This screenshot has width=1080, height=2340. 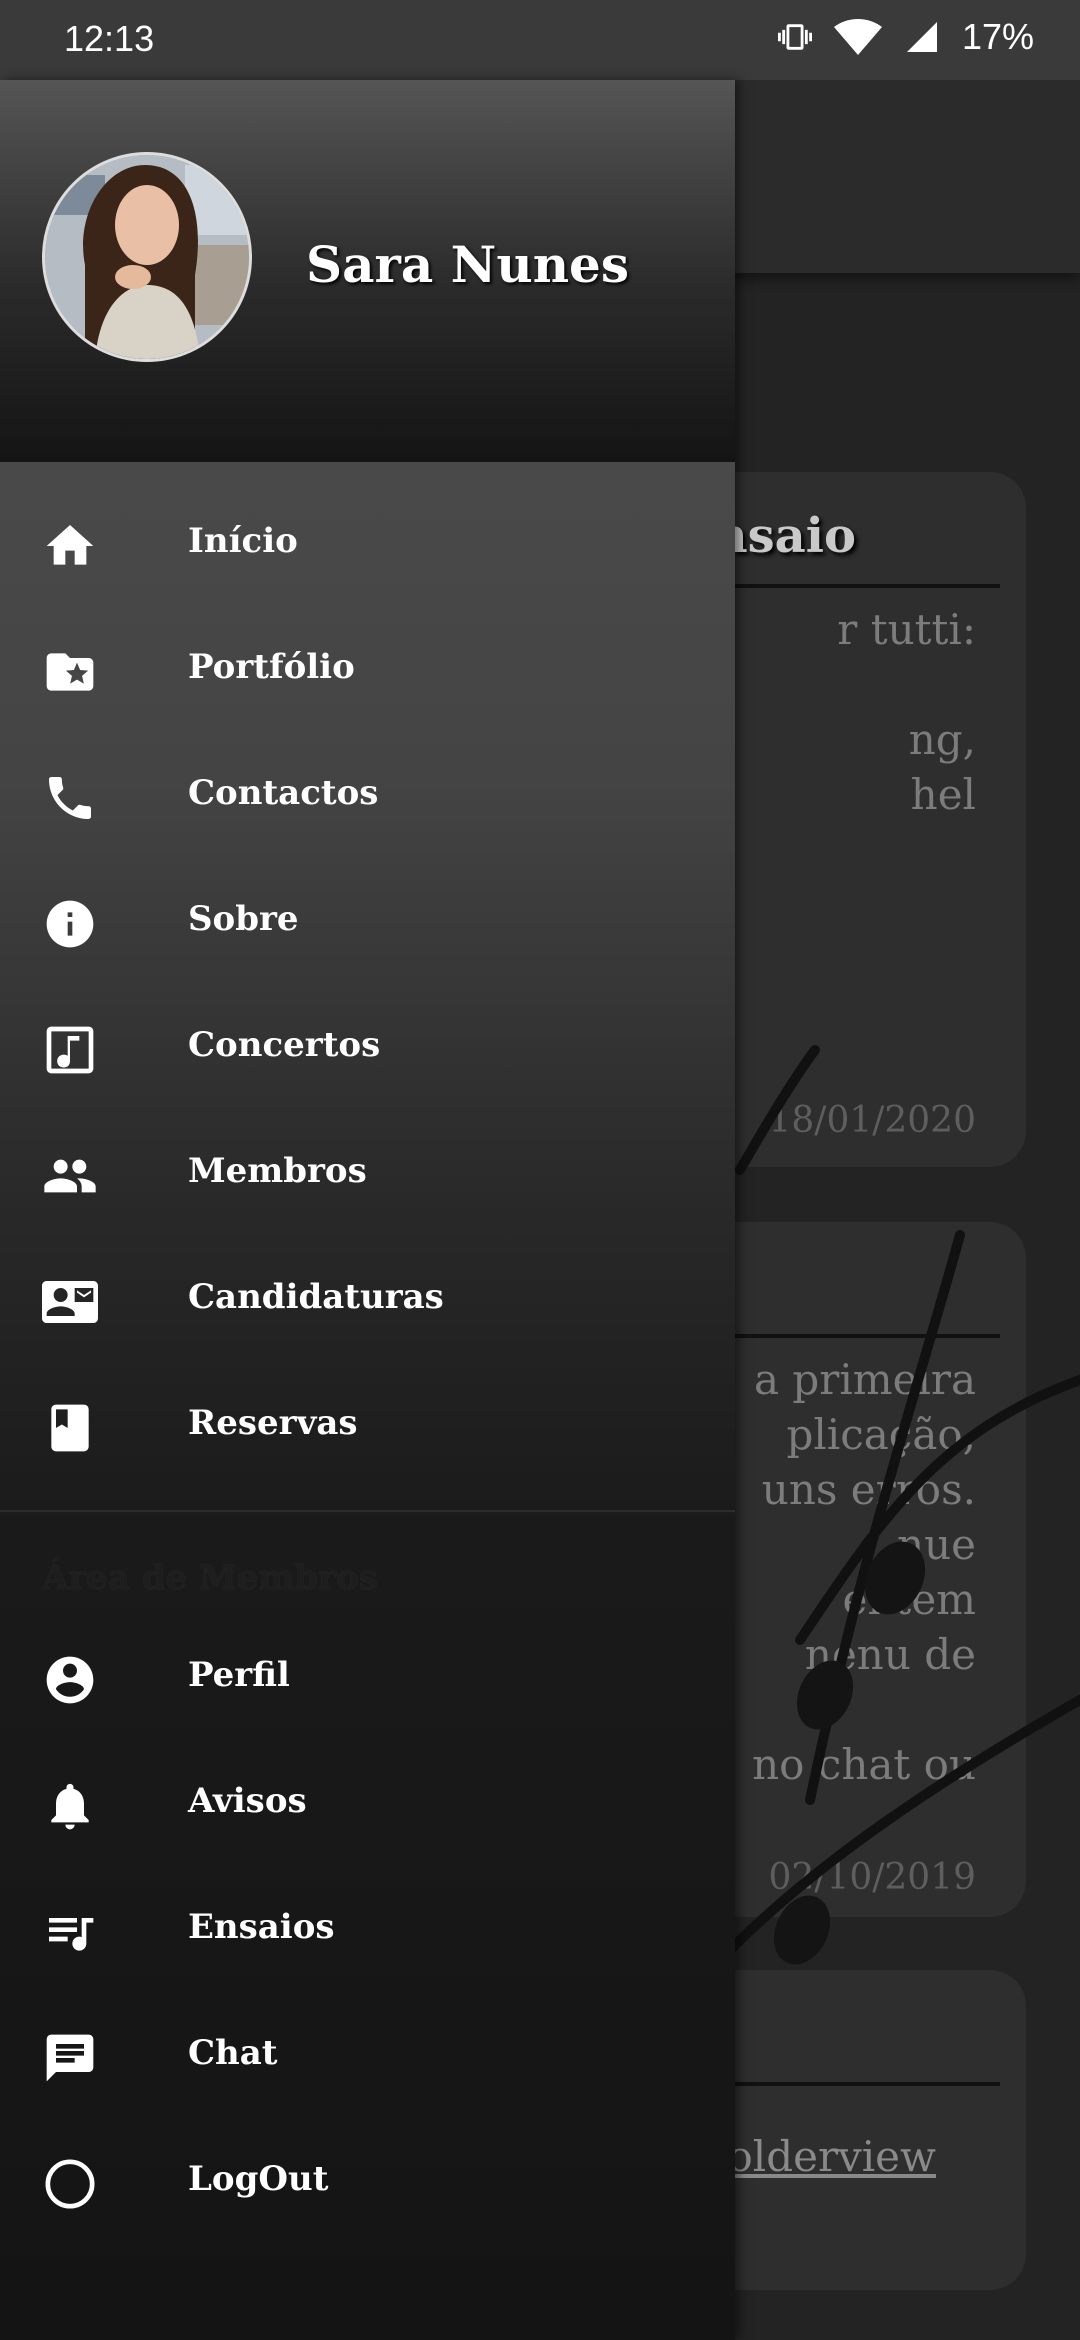 What do you see at coordinates (239, 1675) in the screenshot?
I see `drawer-item-label: Perfil` at bounding box center [239, 1675].